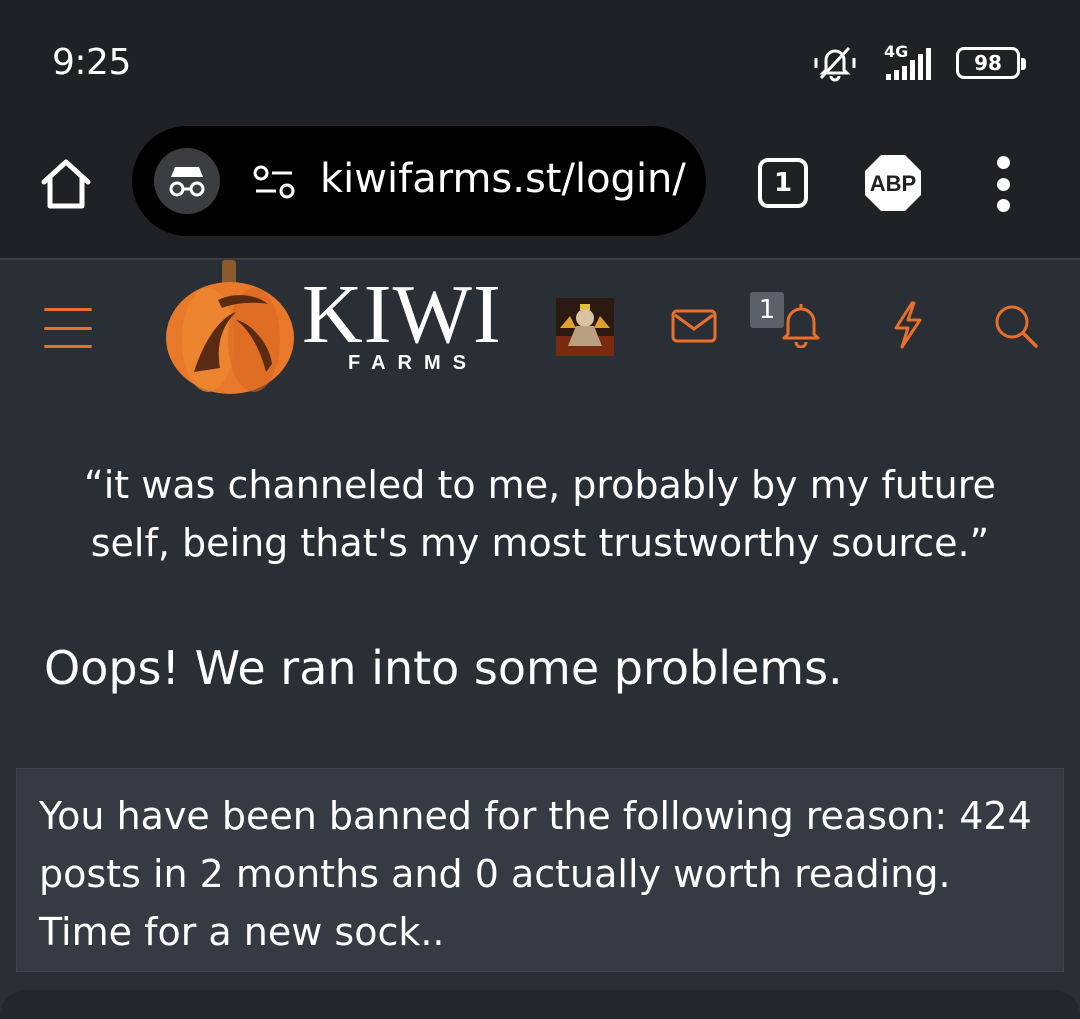 The width and height of the screenshot is (1080, 1019). Describe the element at coordinates (767, 310) in the screenshot. I see `notification-badge: 1` at that location.